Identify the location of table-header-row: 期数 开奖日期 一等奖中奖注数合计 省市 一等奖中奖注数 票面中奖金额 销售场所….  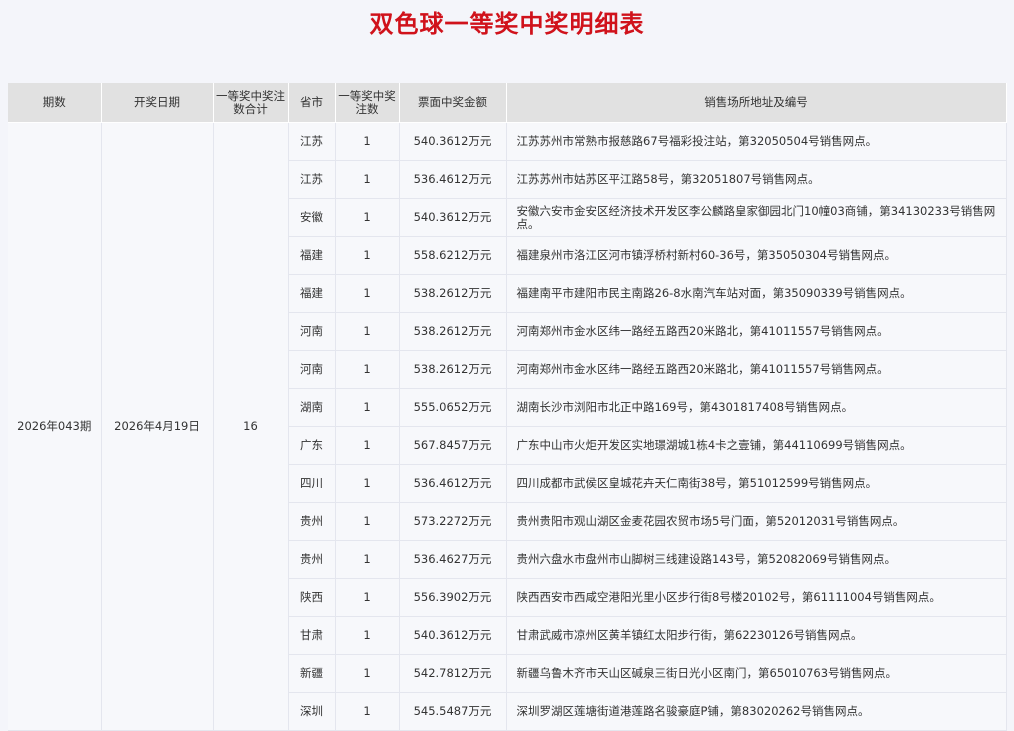
(507, 103).